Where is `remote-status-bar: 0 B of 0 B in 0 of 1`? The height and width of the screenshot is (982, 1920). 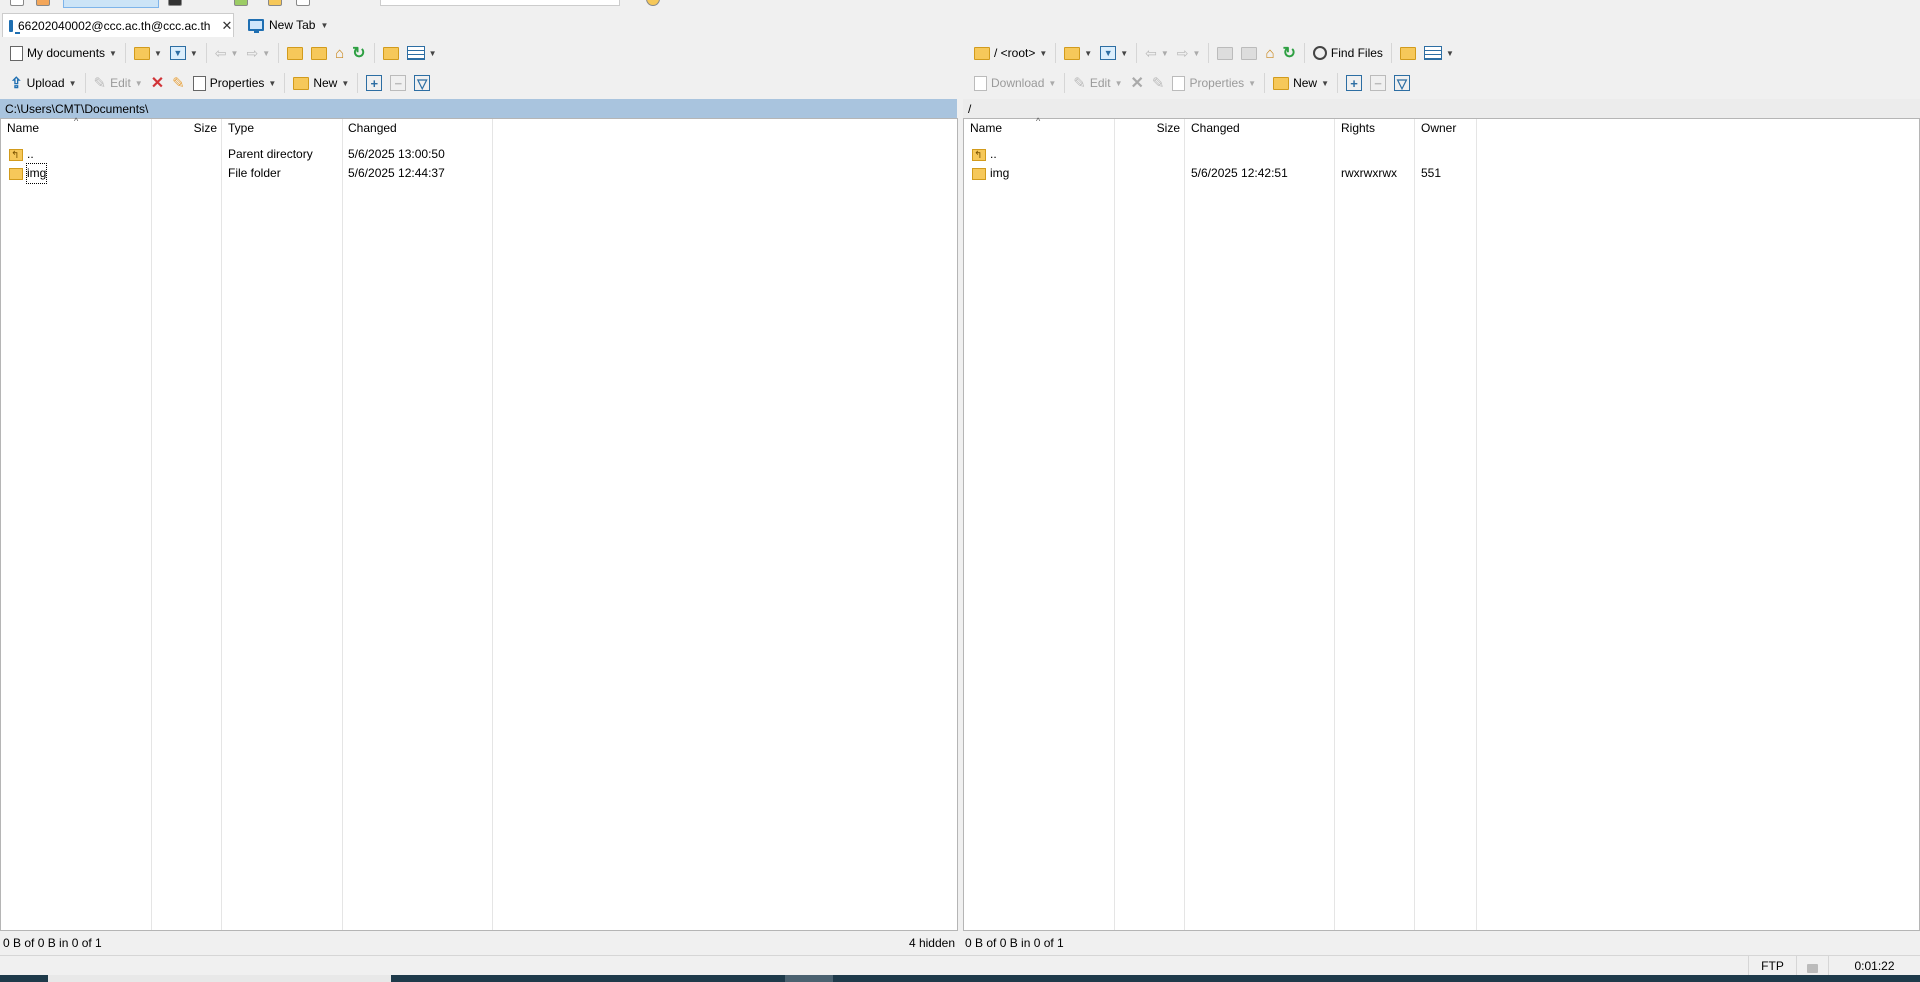 remote-status-bar: 0 B of 0 B in 0 of 1 is located at coordinates (1441, 943).